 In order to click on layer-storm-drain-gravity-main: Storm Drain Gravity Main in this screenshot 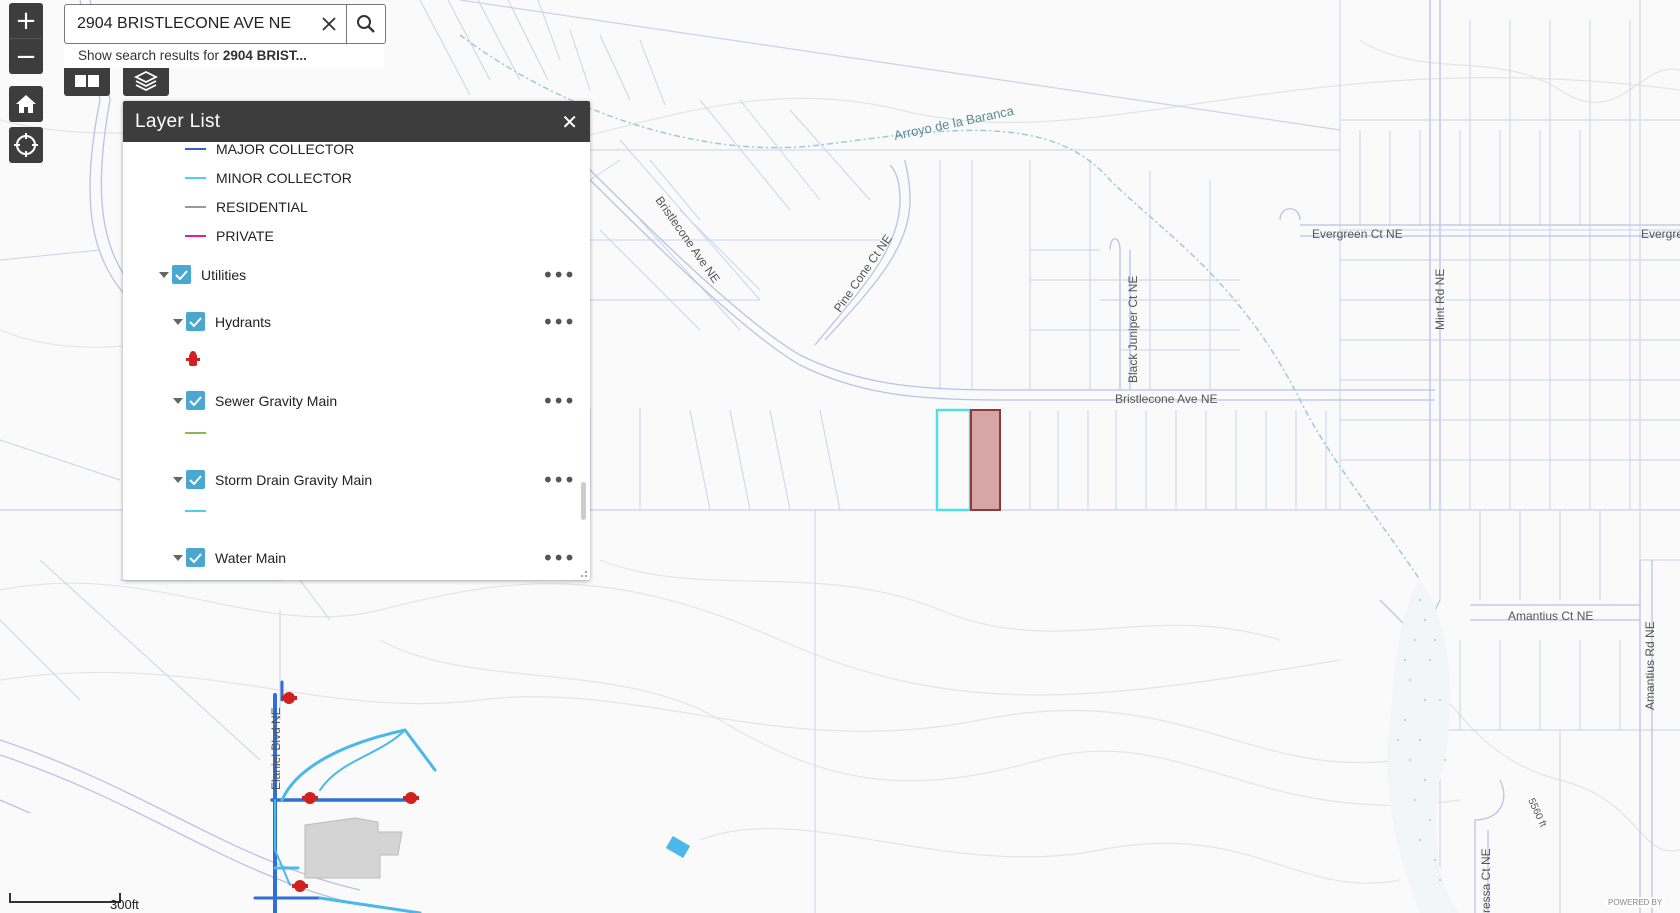, I will do `click(272, 479)`.